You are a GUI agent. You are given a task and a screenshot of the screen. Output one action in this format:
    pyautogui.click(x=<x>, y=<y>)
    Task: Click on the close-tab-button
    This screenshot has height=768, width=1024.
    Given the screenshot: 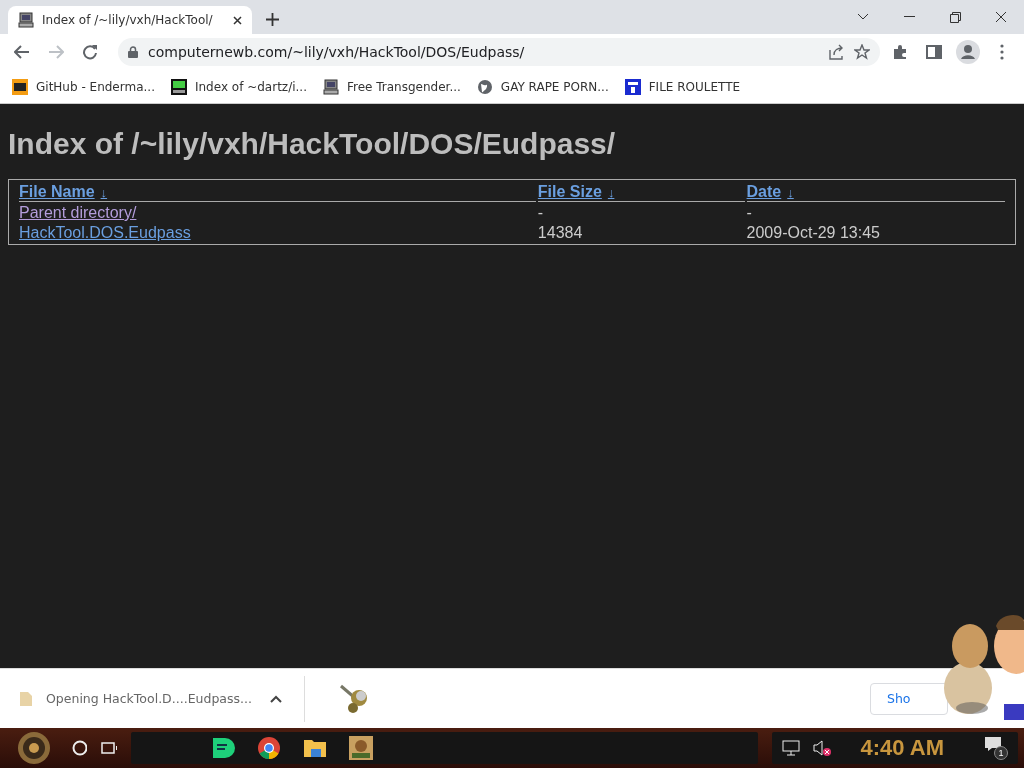 What is the action you would take?
    pyautogui.click(x=237, y=20)
    